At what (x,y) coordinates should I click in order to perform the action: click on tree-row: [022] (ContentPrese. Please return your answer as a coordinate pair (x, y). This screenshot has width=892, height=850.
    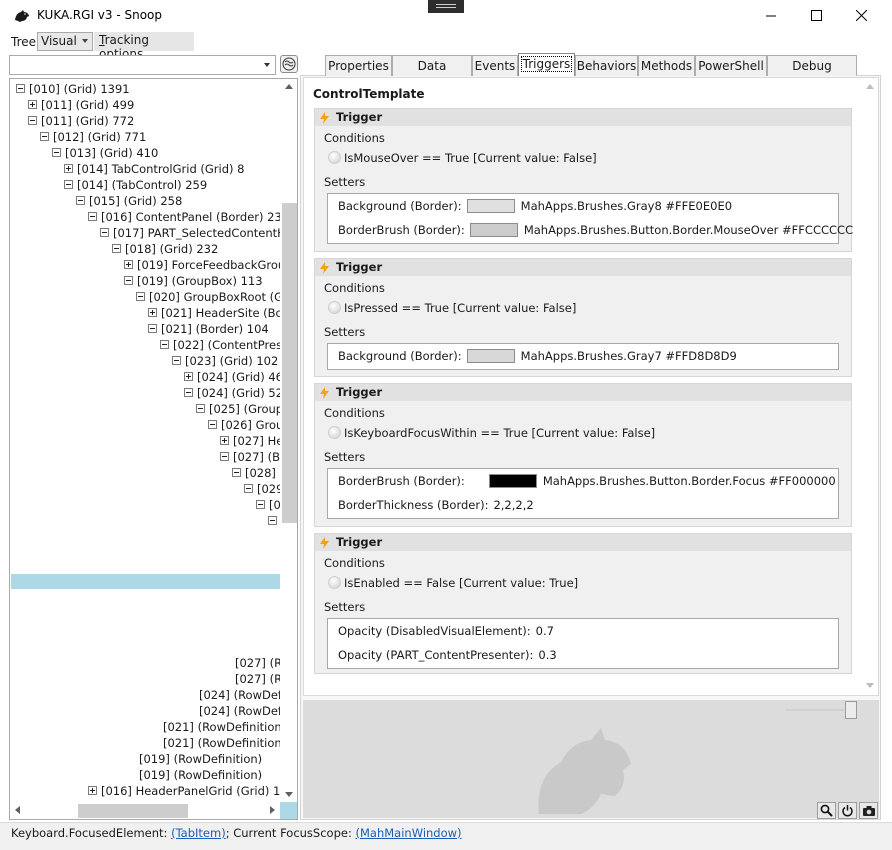
    Looking at the image, I should click on (224, 345).